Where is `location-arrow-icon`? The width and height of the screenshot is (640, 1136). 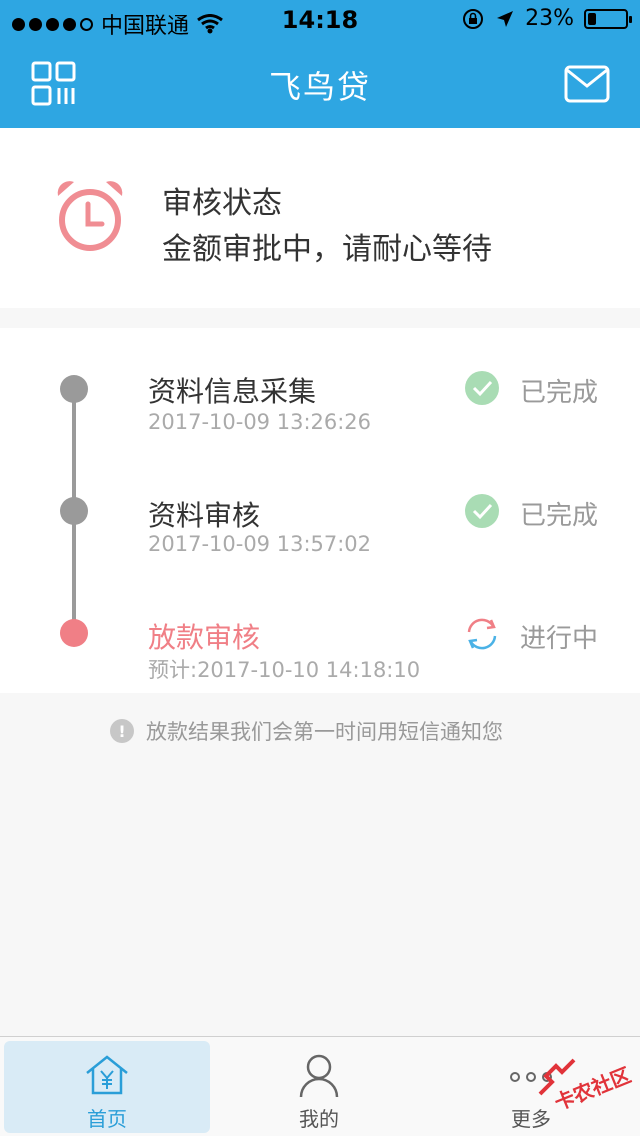
location-arrow-icon is located at coordinates (505, 18).